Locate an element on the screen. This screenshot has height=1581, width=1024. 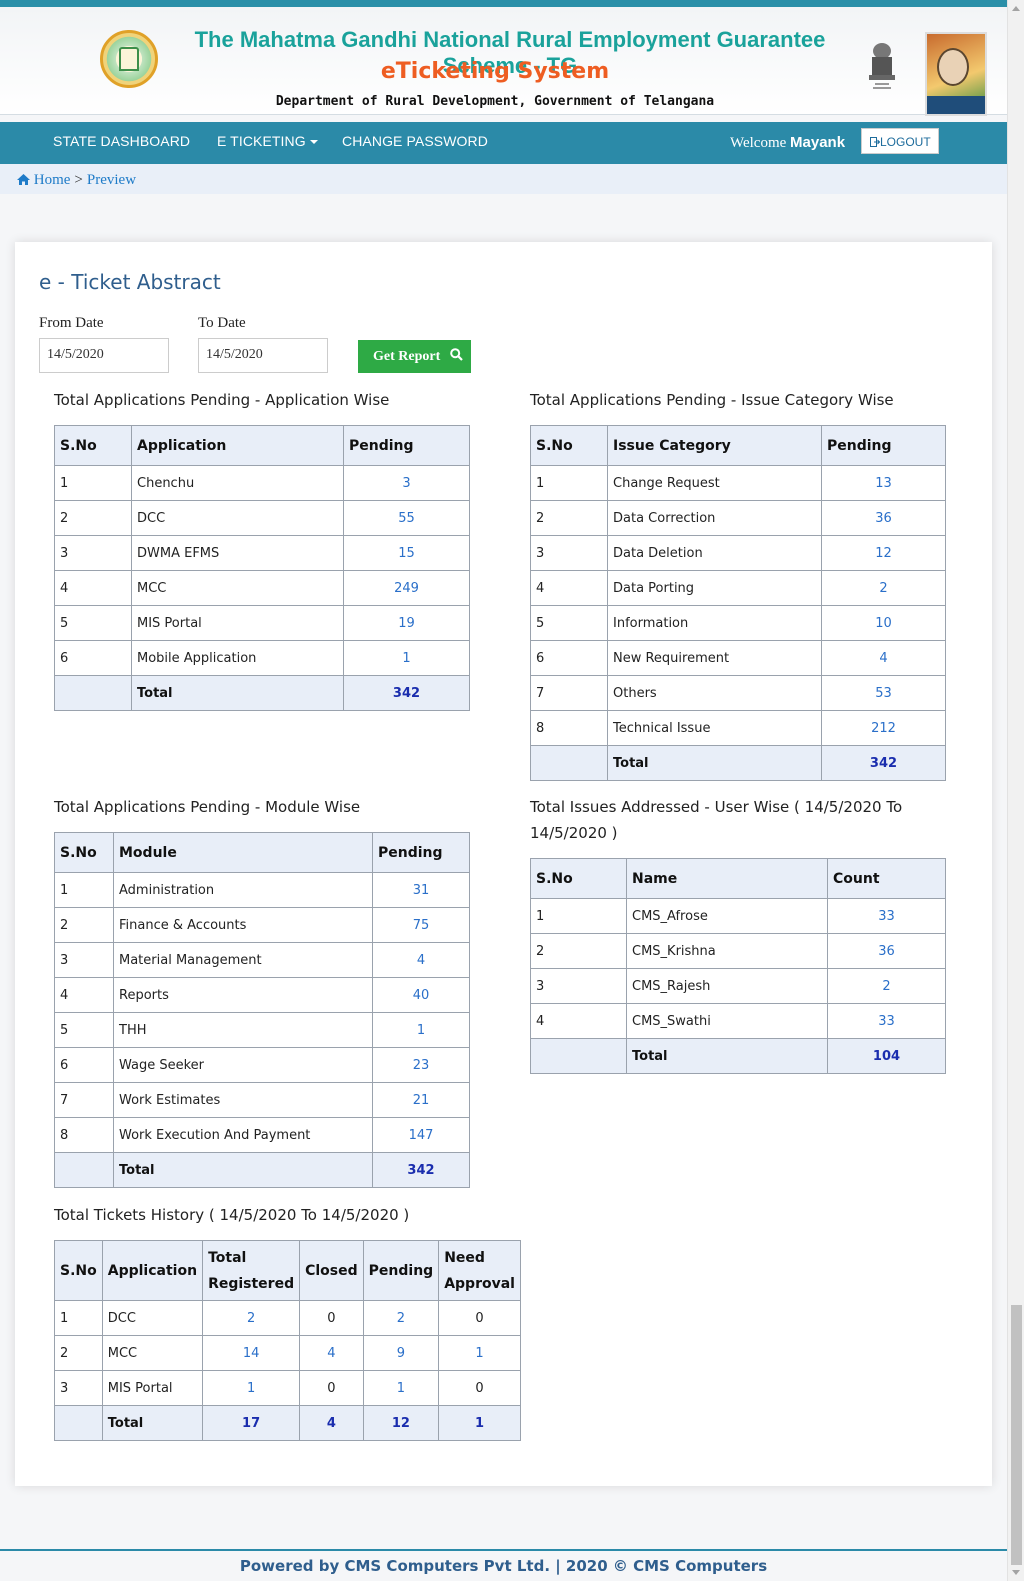
module-wise-title: Total Applications Pending - Module Wise is located at coordinates (207, 807).